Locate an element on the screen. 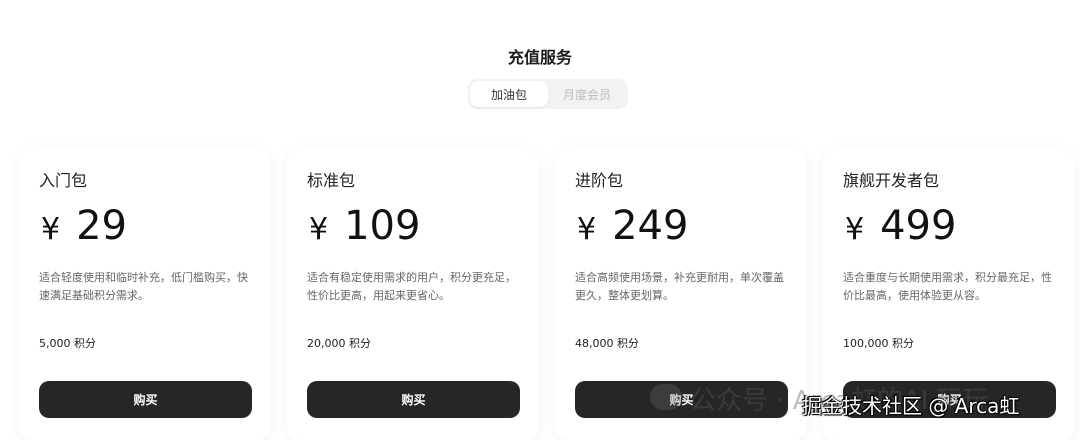  plan-type-tabs: 加油包 月度会员 is located at coordinates (548, 94).